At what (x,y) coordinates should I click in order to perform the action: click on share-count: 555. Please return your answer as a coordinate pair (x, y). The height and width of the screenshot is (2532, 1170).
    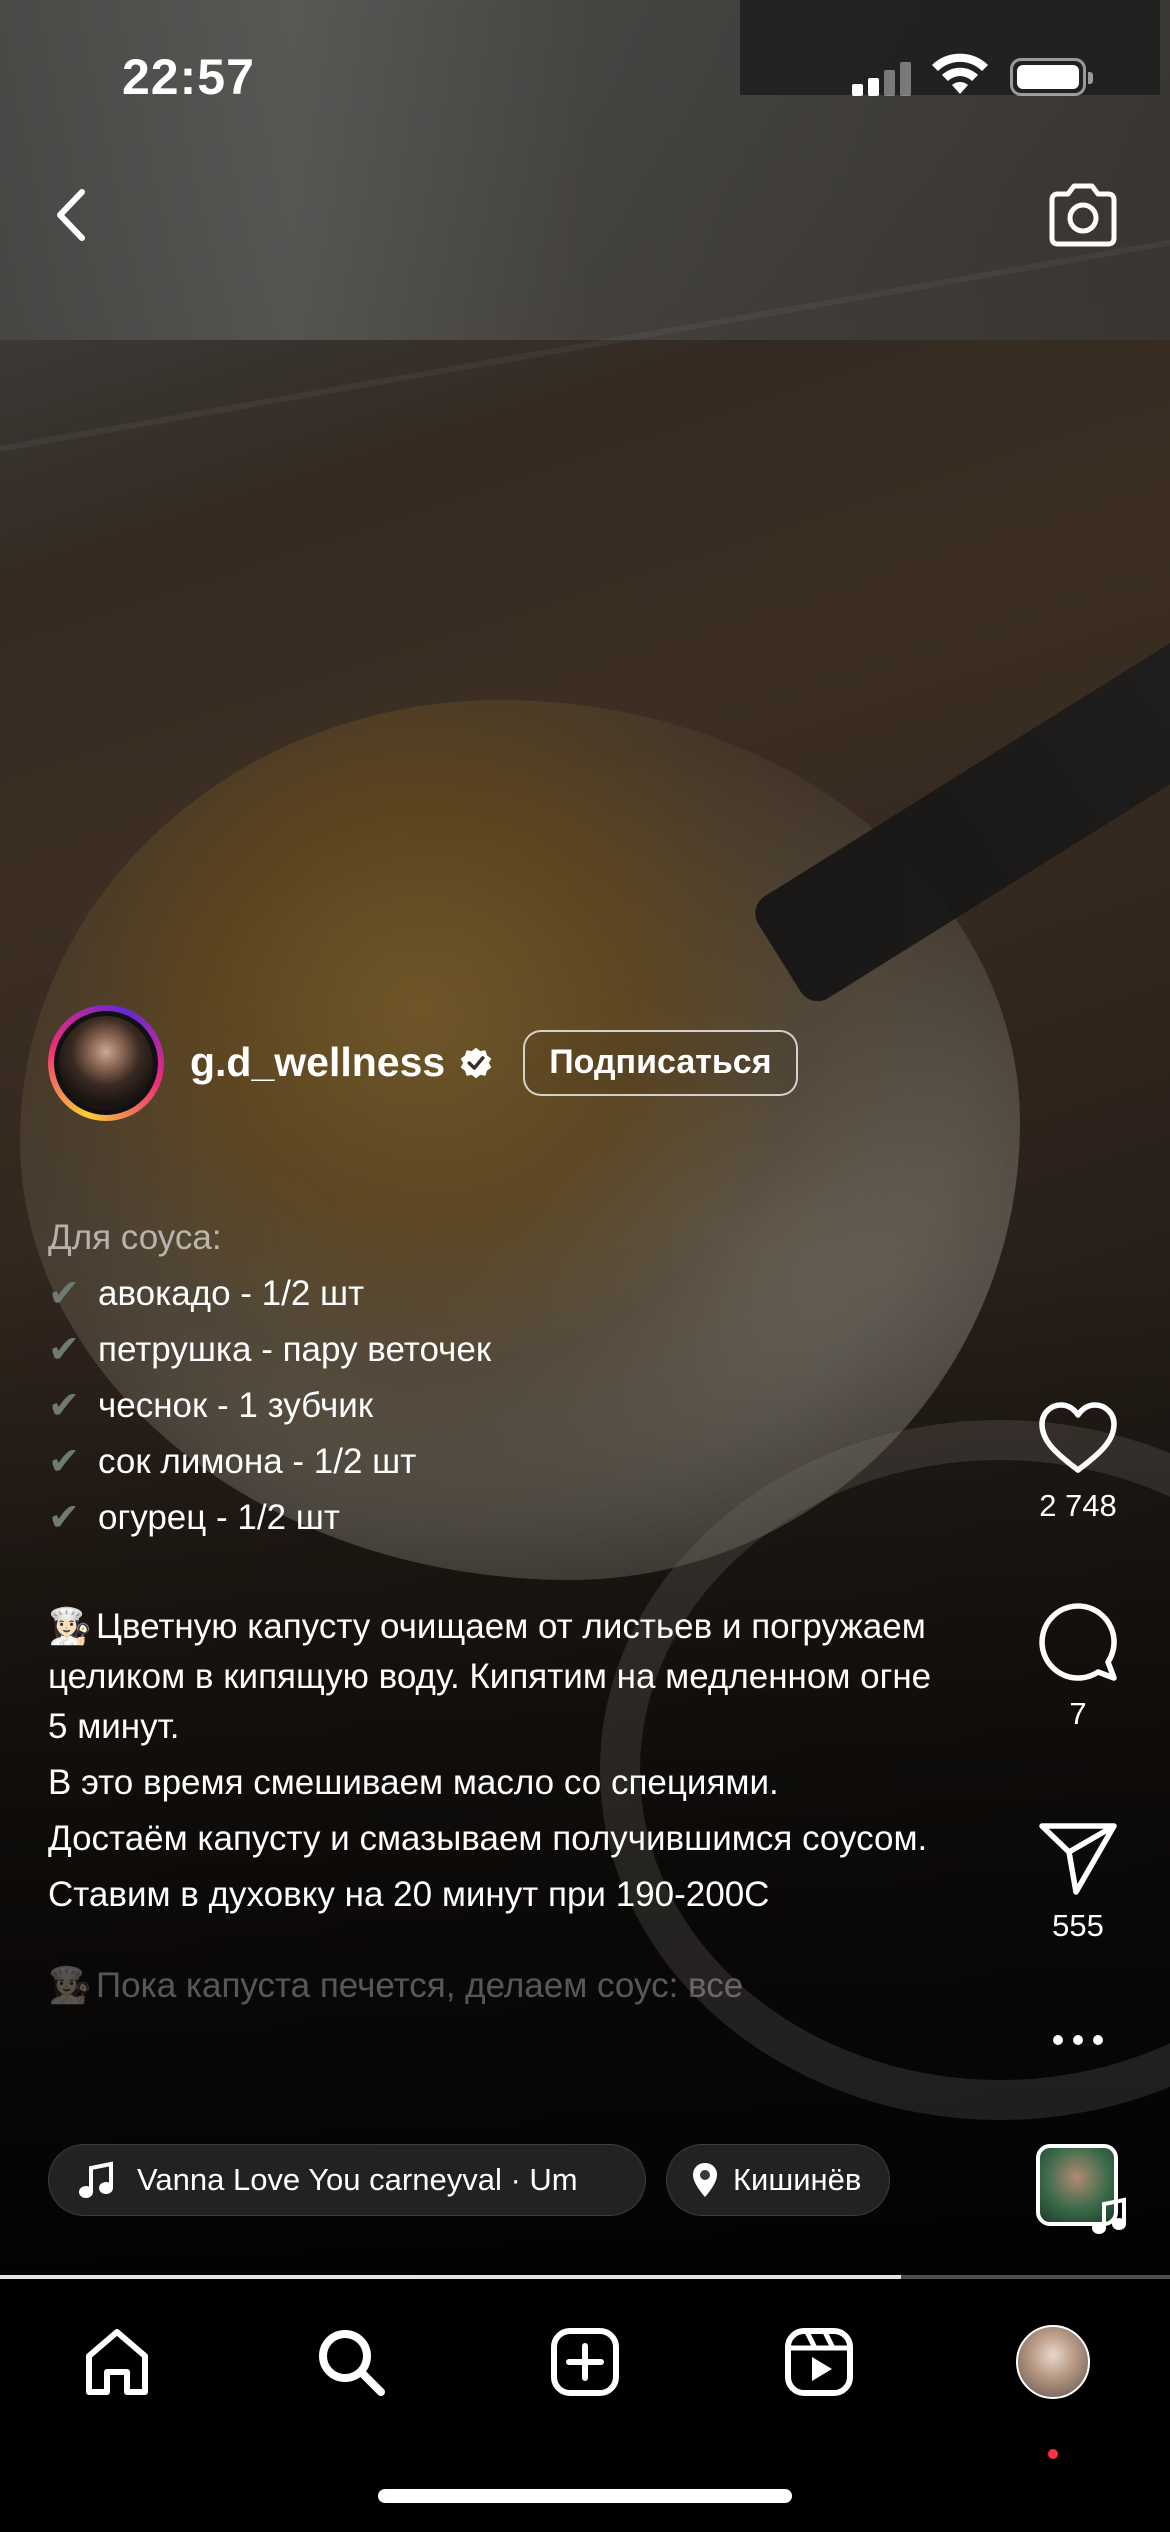
    Looking at the image, I should click on (1078, 1925).